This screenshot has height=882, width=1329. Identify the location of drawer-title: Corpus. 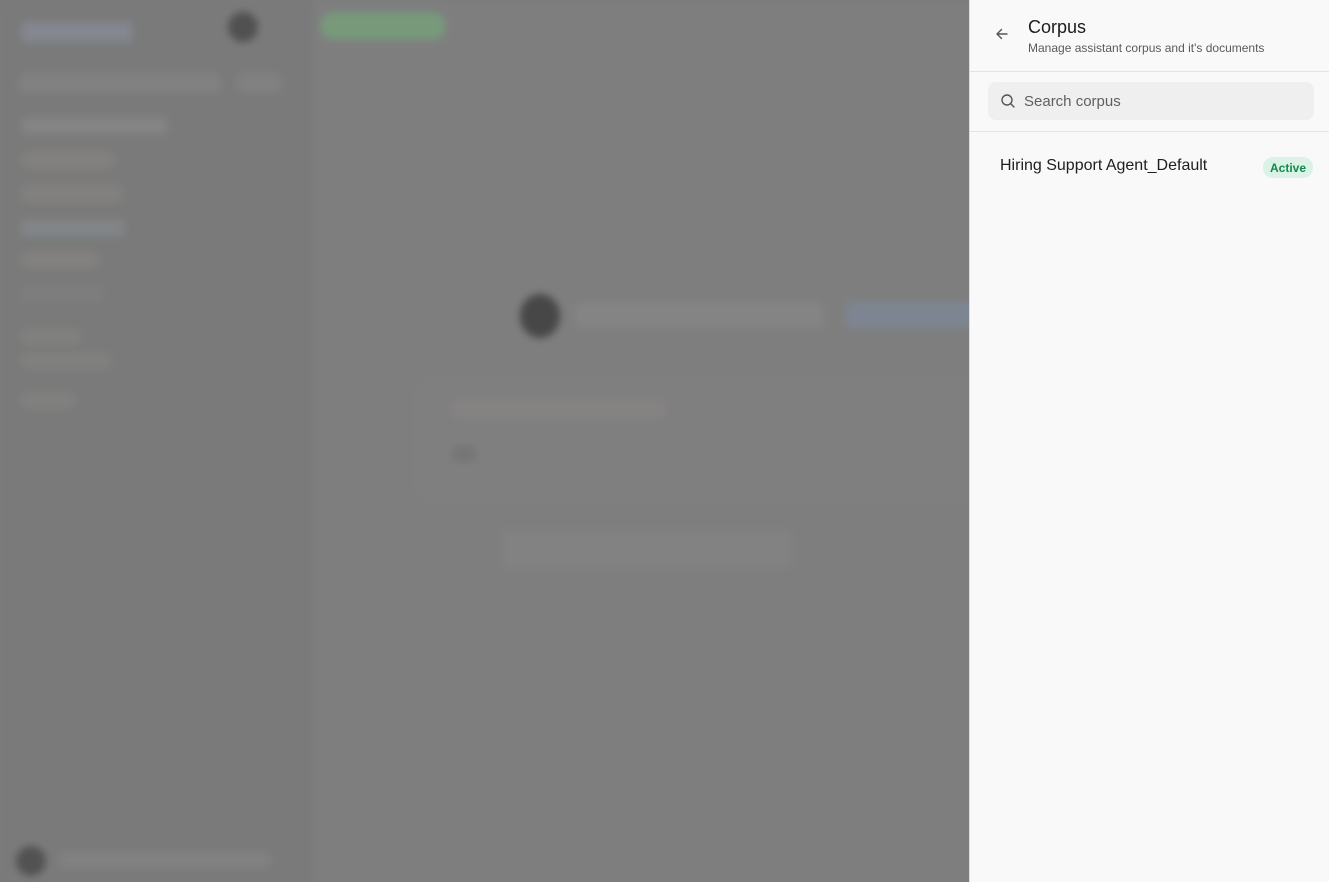
(1057, 27).